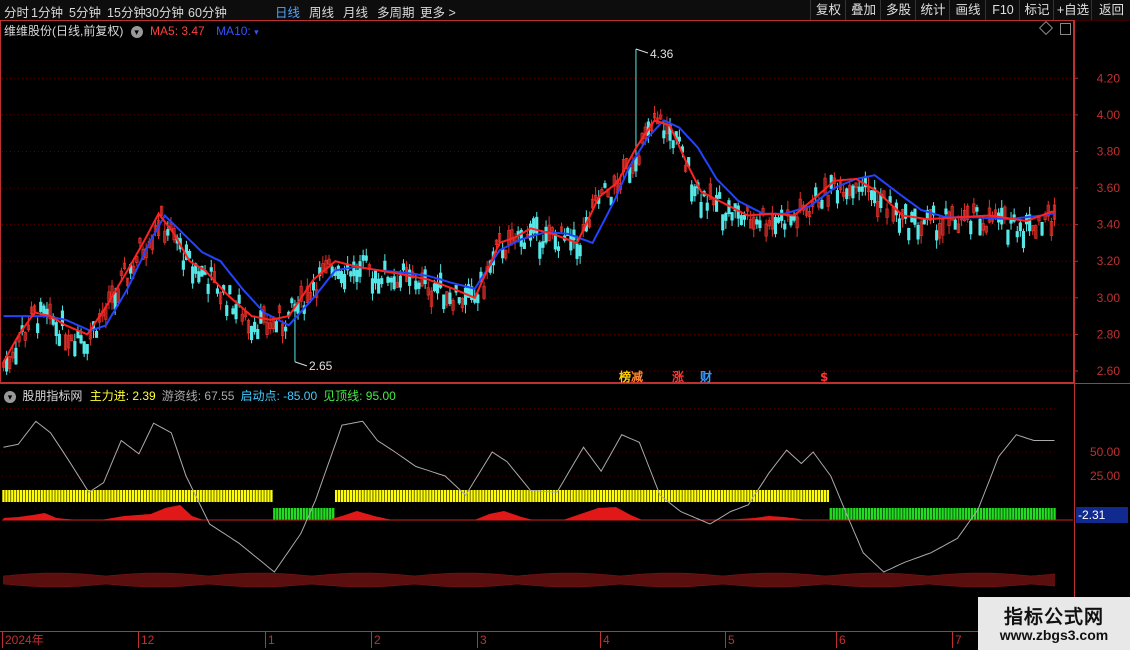 Image resolution: width=1130 pixels, height=650 pixels. I want to click on low-label: 2.65, so click(321, 366).